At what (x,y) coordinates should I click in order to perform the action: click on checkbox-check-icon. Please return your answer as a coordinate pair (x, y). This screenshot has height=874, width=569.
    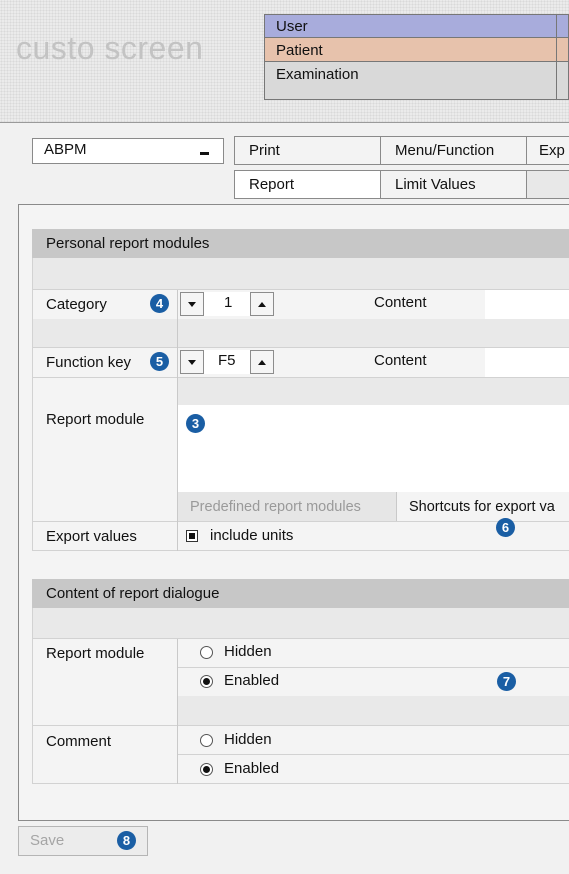
    Looking at the image, I should click on (192, 536).